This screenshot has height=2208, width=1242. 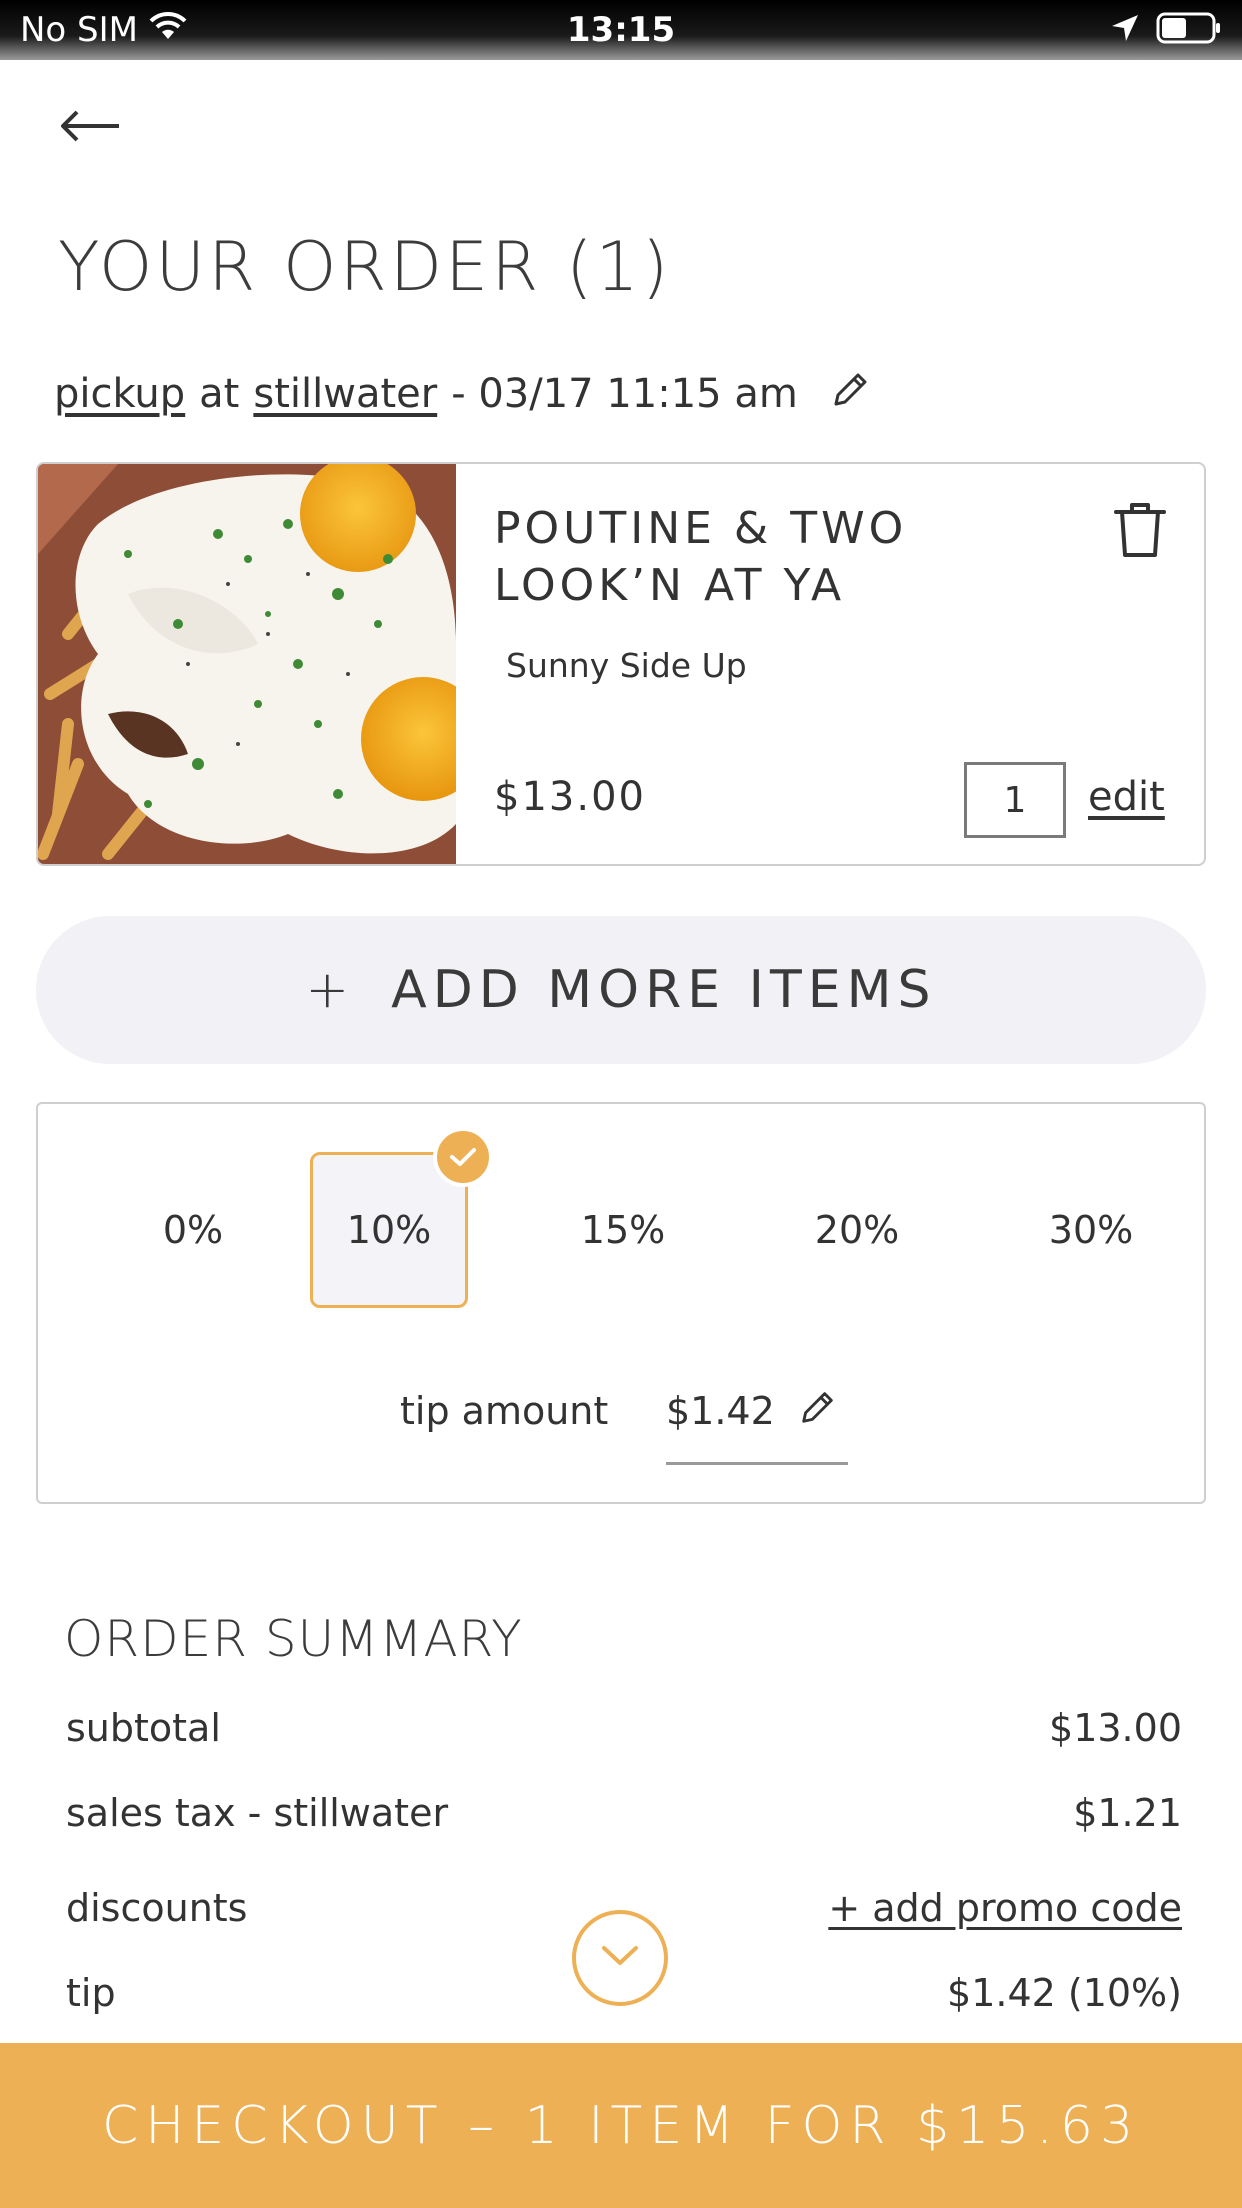 I want to click on order-summary-title: ORDER SUMMARY, so click(x=293, y=1639).